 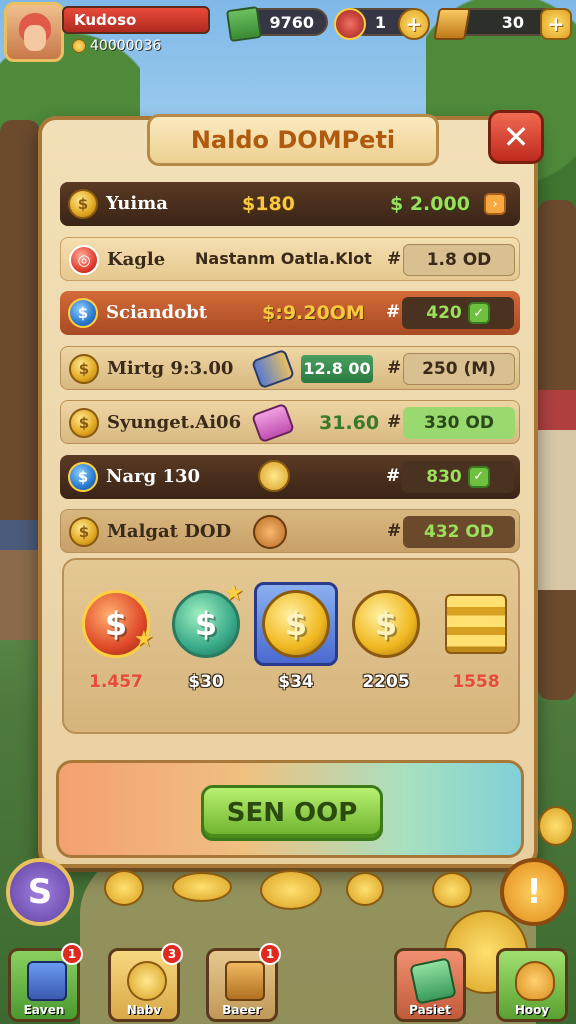 What do you see at coordinates (516, 137) in the screenshot?
I see `close-button: ✕` at bounding box center [516, 137].